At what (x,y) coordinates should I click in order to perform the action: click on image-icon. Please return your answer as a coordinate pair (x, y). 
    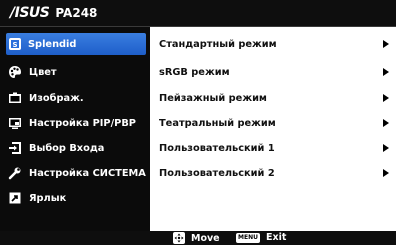
    Looking at the image, I should click on (15, 98).